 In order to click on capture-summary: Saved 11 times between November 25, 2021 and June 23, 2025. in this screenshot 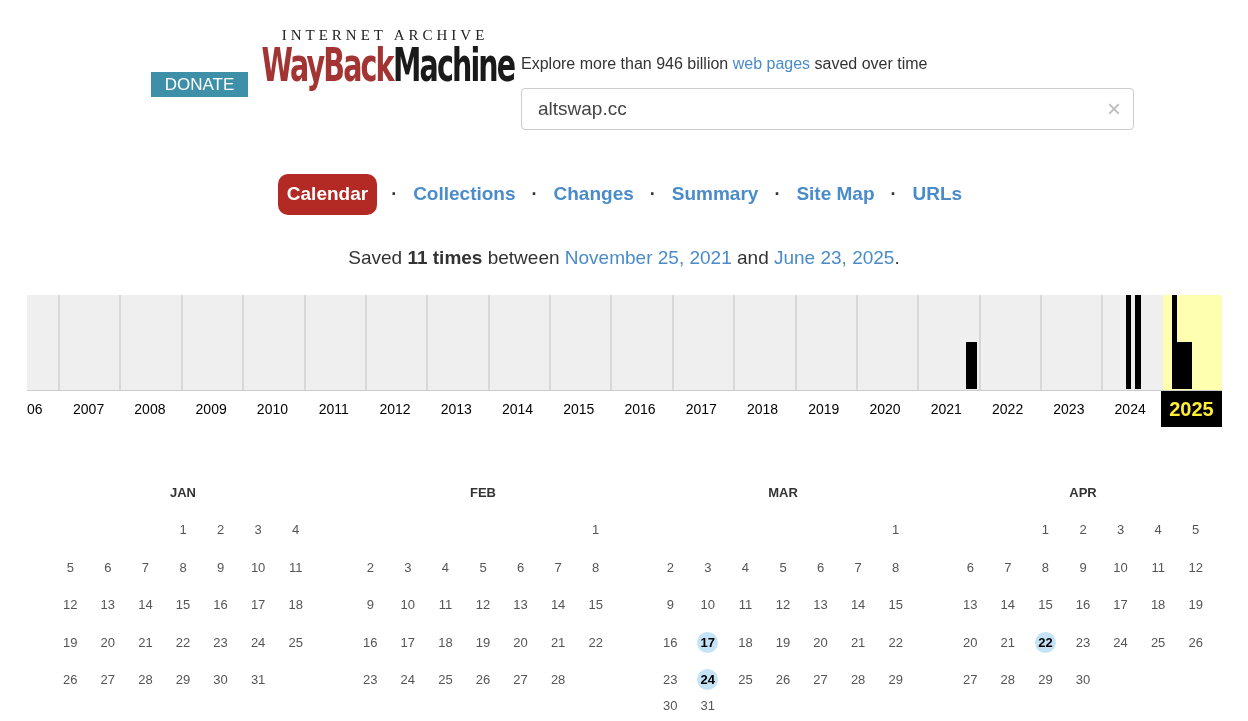, I will do `click(624, 258)`.